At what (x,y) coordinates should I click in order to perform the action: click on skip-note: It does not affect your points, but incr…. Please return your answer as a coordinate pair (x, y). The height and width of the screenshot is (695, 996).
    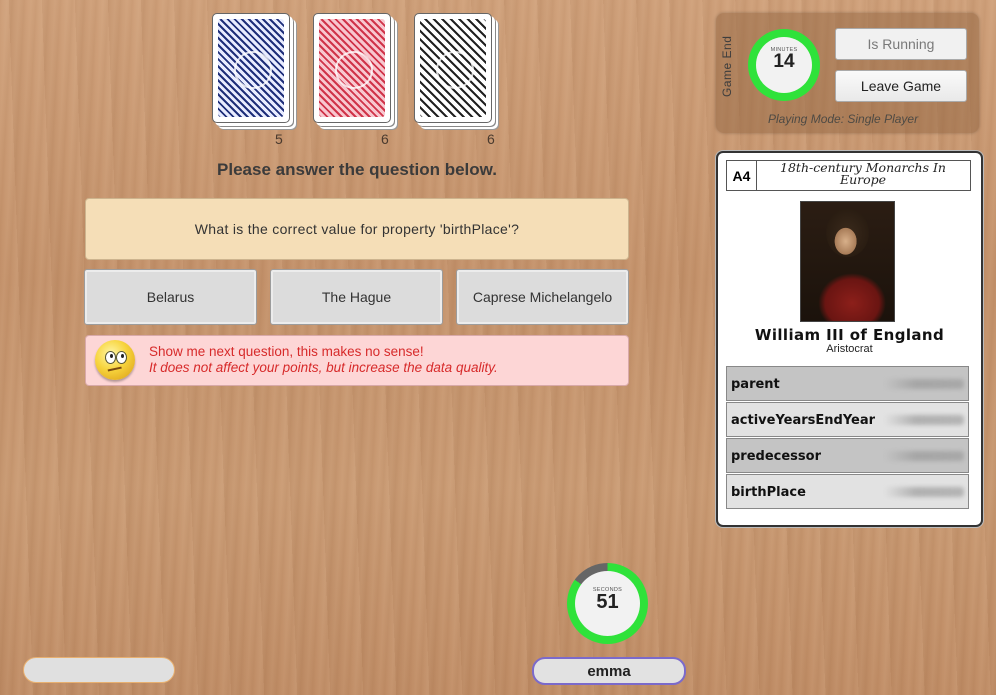
    Looking at the image, I should click on (323, 367).